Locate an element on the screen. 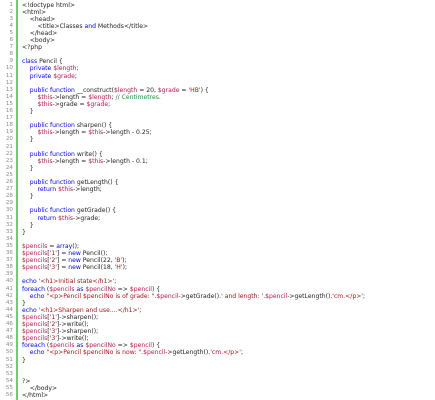 Image resolution: width=435 pixels, height=400 pixels. code-line: $pencils['3']->sharpen(); is located at coordinates (60, 331).